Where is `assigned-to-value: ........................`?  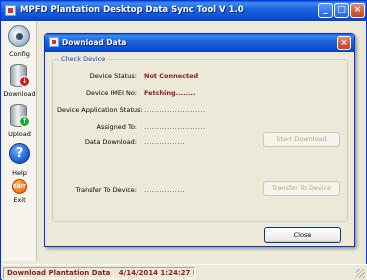 assigned-to-value: ........................ is located at coordinates (175, 127).